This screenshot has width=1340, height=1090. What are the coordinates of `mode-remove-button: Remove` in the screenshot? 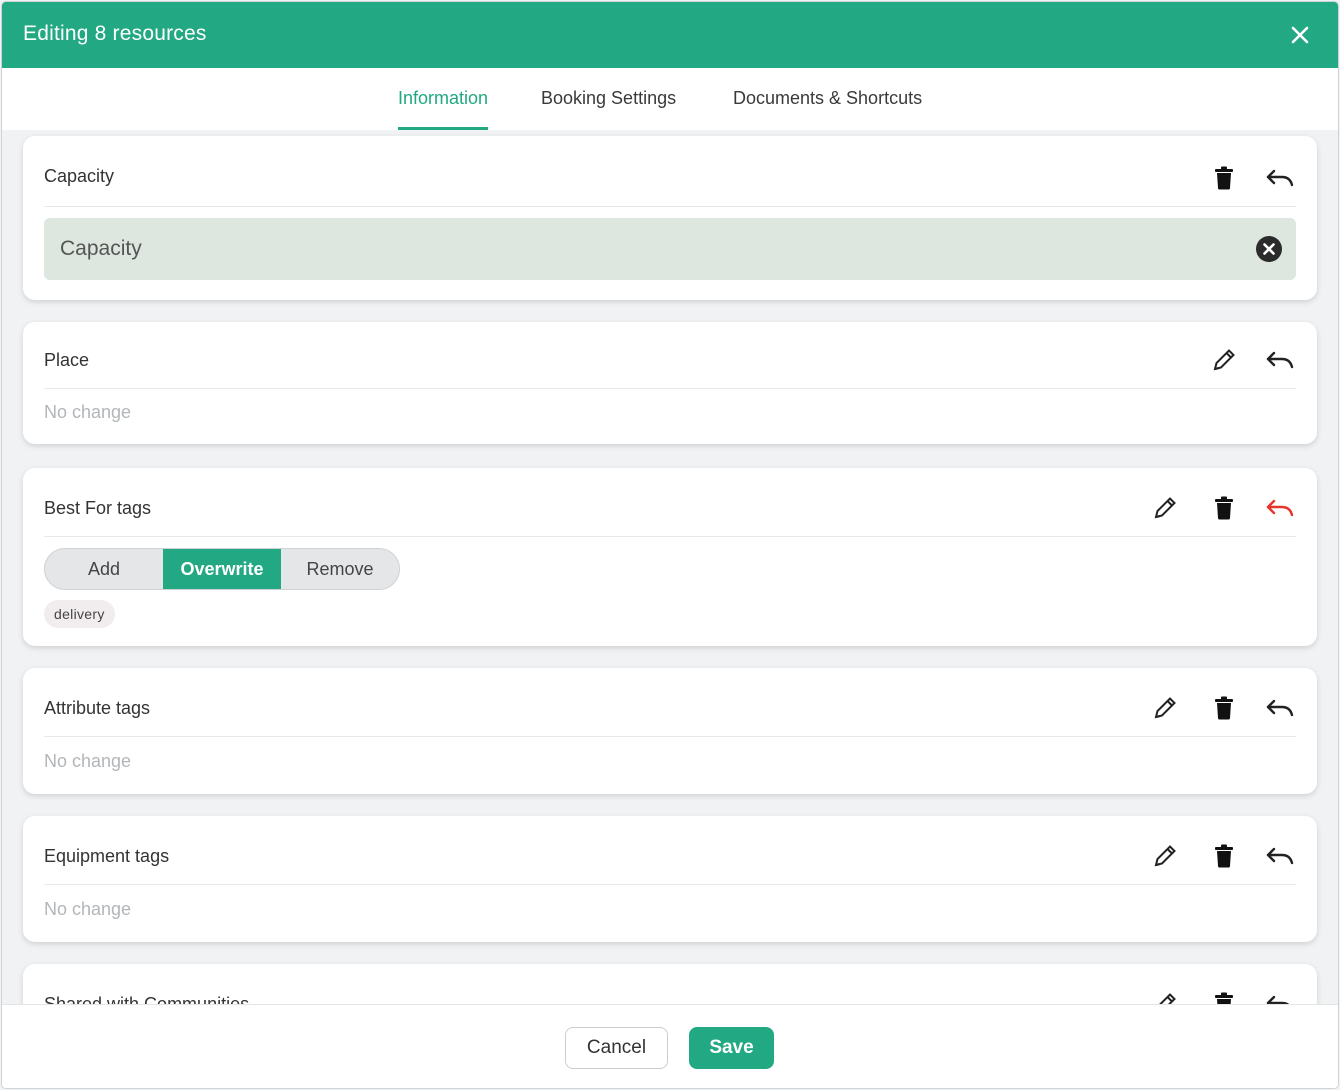 It's located at (340, 569).